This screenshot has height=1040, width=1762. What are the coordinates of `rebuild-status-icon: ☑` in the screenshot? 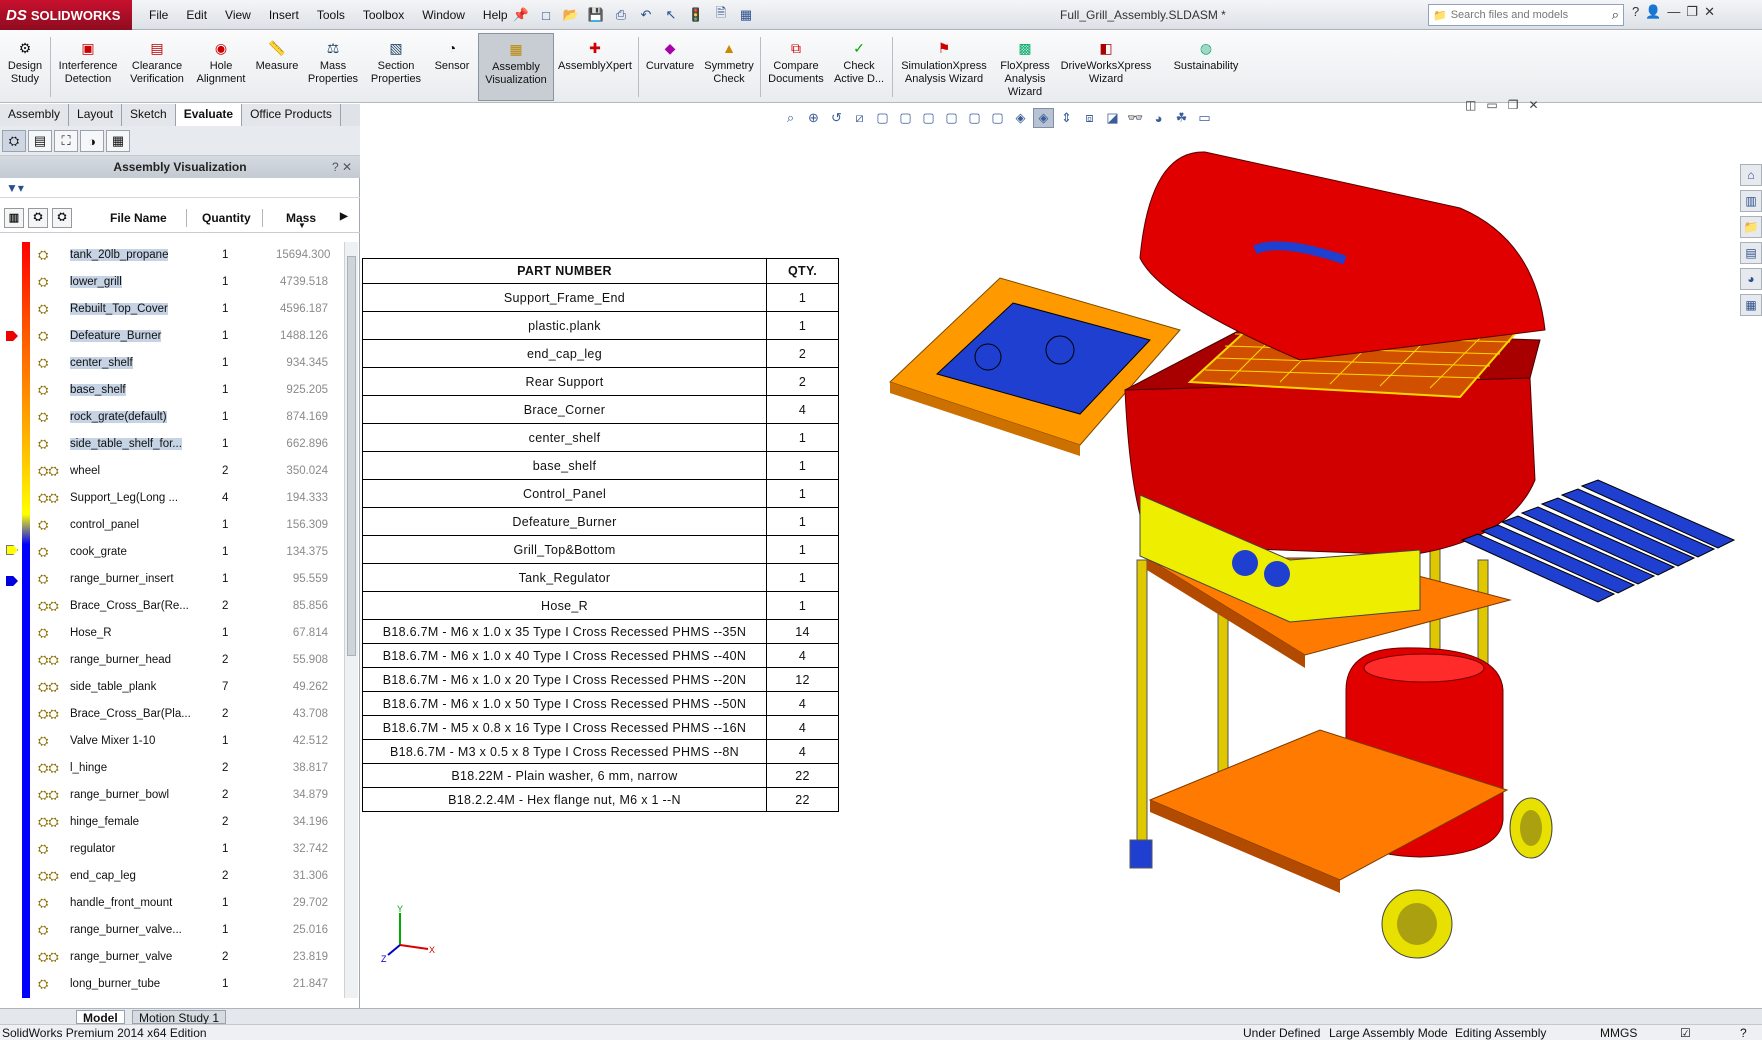 It's located at (1685, 1033).